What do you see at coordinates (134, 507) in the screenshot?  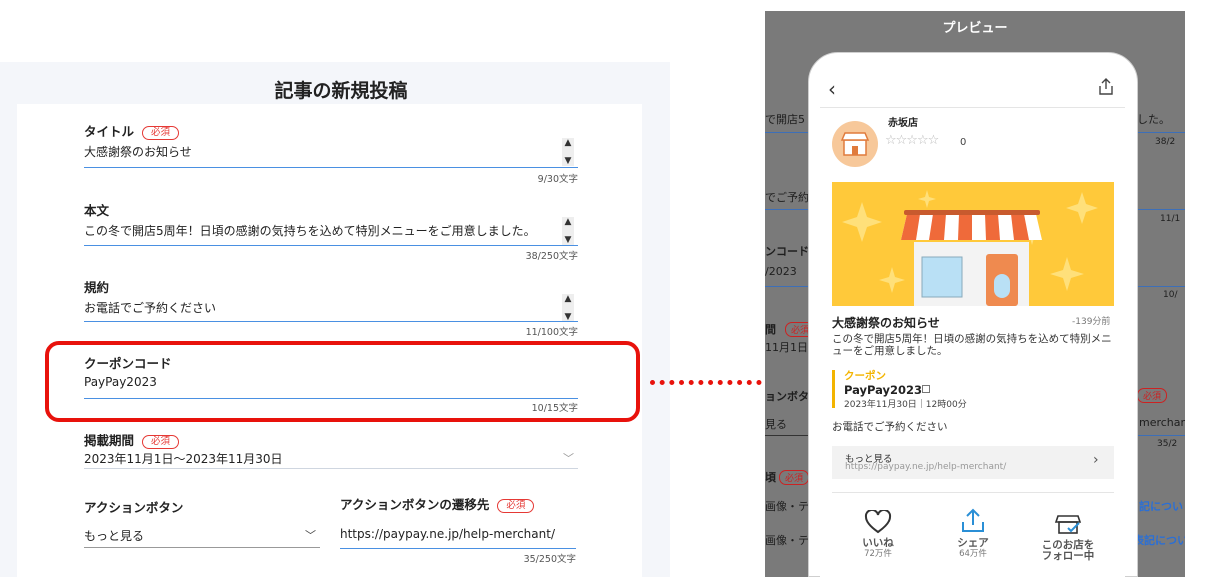 I see `action-button-label: アクションボタン` at bounding box center [134, 507].